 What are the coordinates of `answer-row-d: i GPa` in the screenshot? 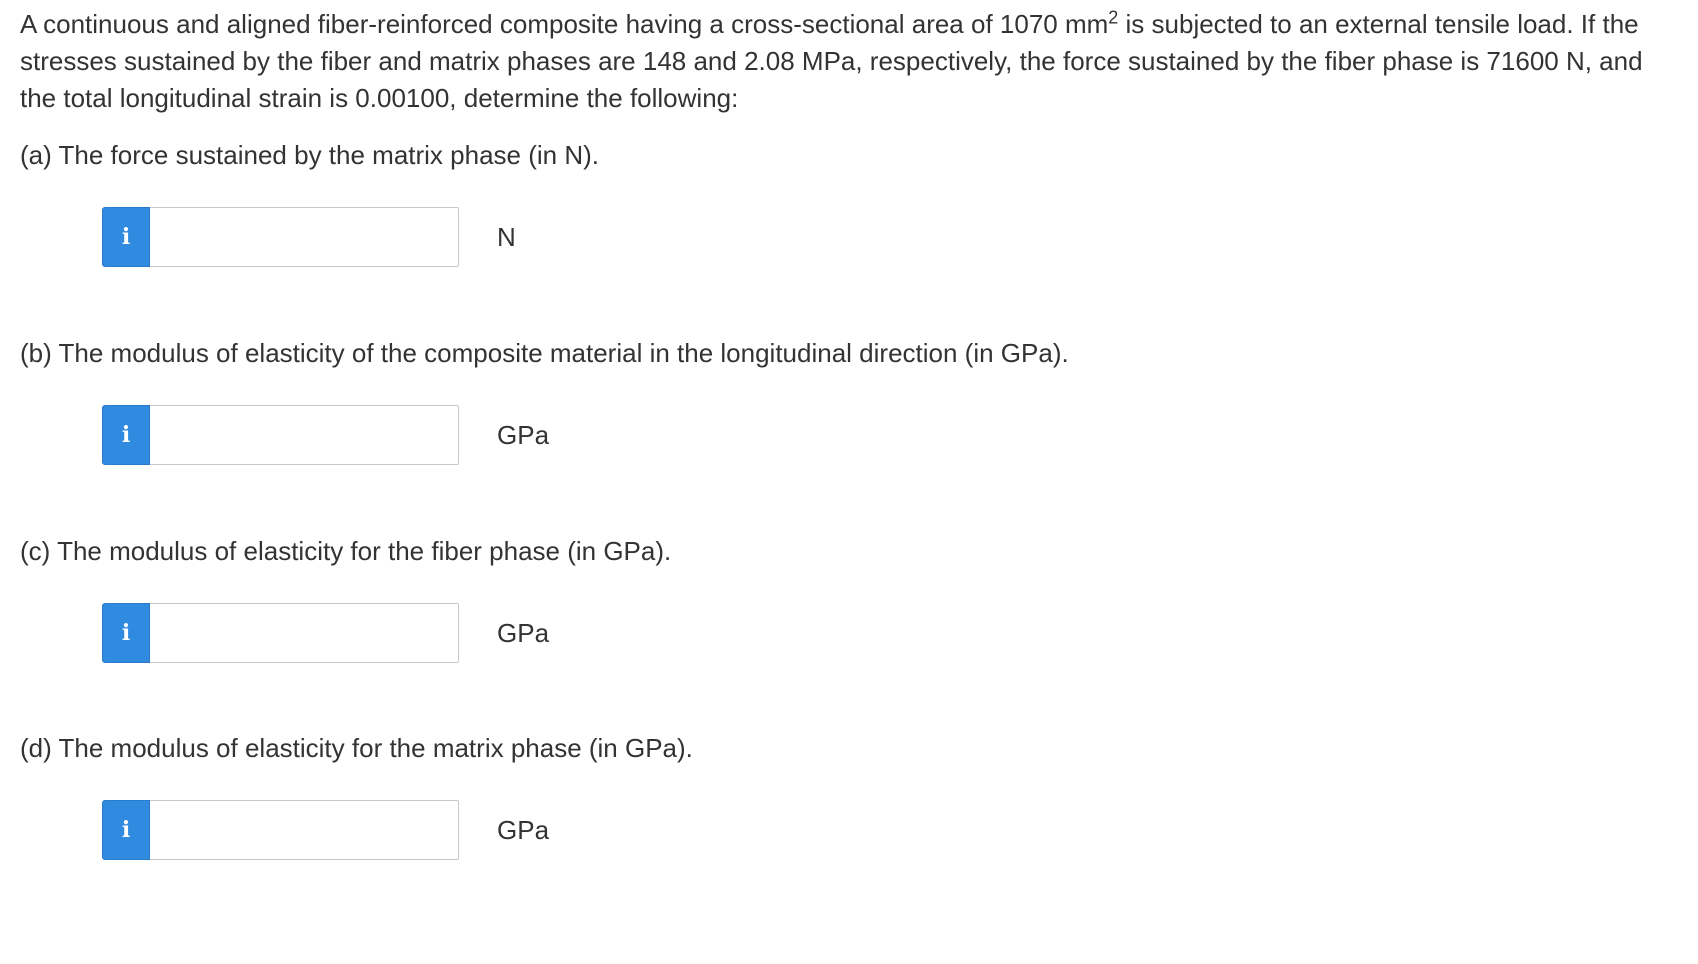 It's located at (325, 830).